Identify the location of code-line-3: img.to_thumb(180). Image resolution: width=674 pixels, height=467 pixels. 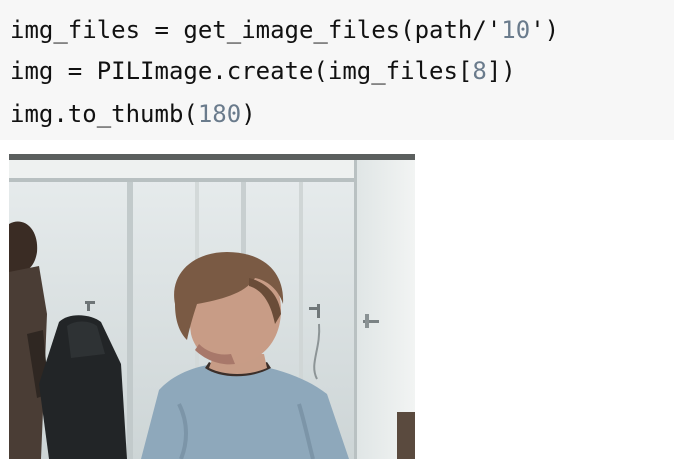
(133, 114).